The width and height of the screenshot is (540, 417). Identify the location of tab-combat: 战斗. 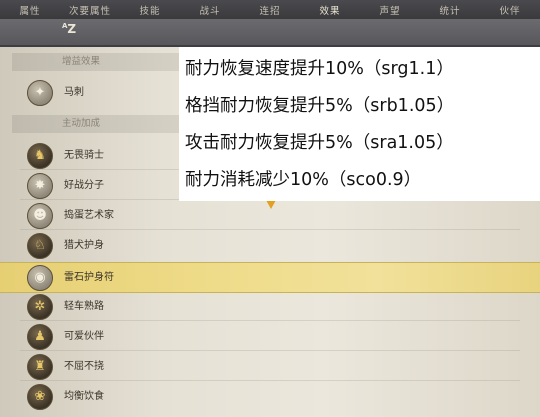
(210, 10).